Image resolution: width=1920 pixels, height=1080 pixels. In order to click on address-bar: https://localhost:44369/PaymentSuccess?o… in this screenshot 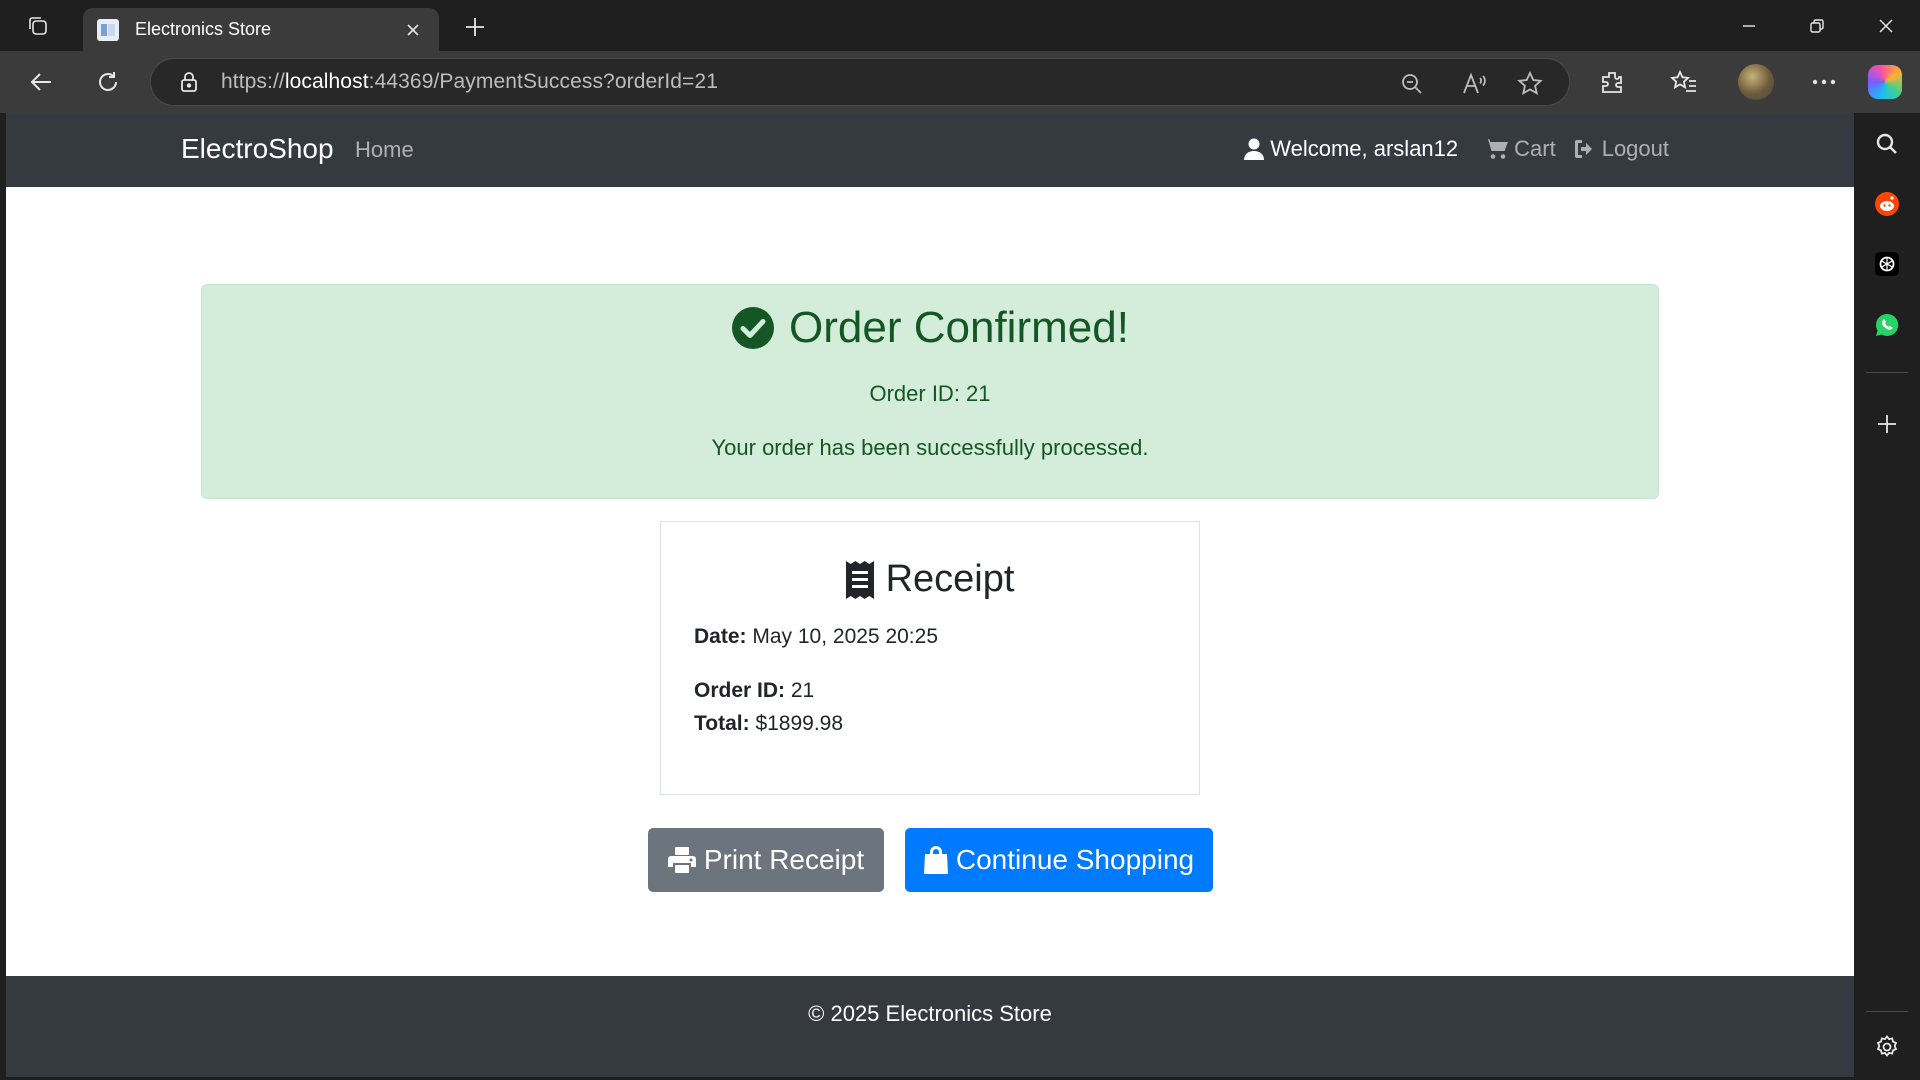, I will do `click(860, 82)`.